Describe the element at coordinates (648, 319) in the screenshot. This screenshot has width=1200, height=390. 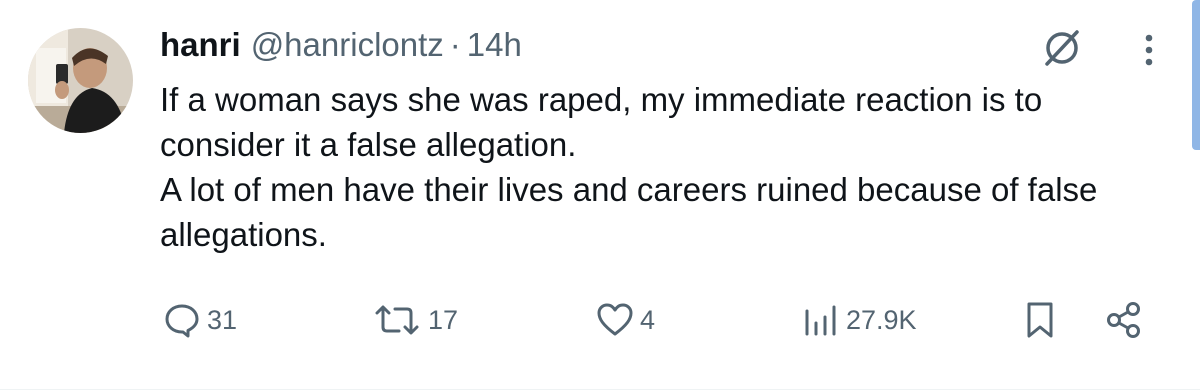
I see `like-count: 4` at that location.